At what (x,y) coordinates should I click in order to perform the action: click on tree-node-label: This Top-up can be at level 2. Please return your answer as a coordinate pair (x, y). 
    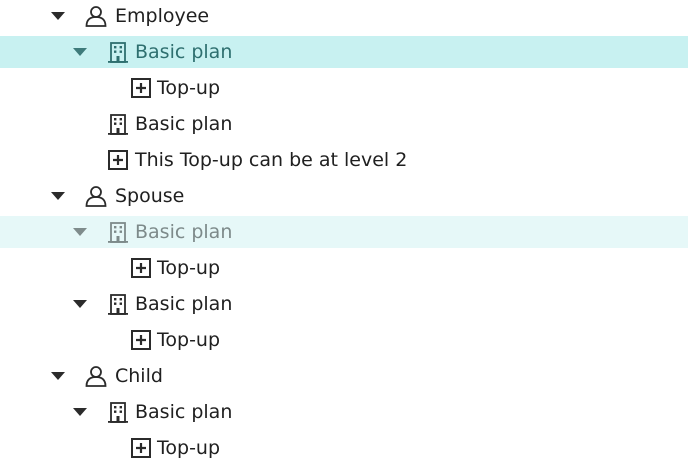
    Looking at the image, I should click on (271, 160).